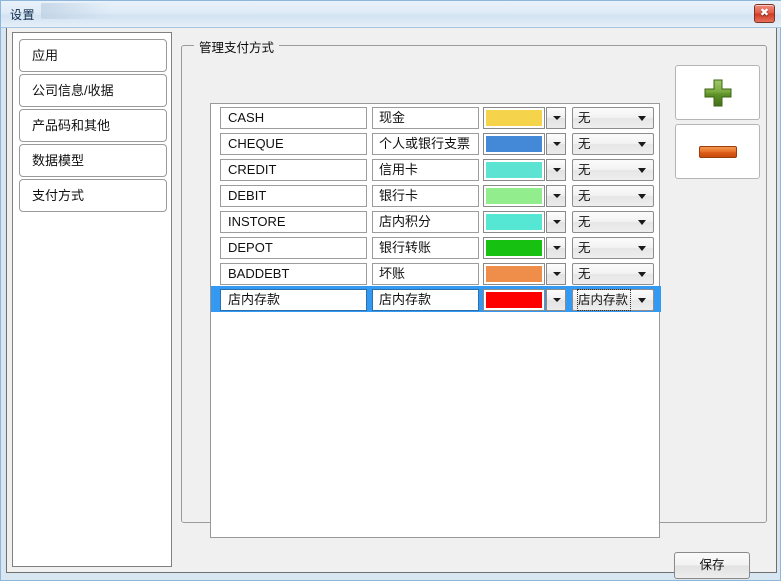 Image resolution: width=781 pixels, height=581 pixels. Describe the element at coordinates (293, 196) in the screenshot. I see `payment-code-input: DEBIT` at that location.